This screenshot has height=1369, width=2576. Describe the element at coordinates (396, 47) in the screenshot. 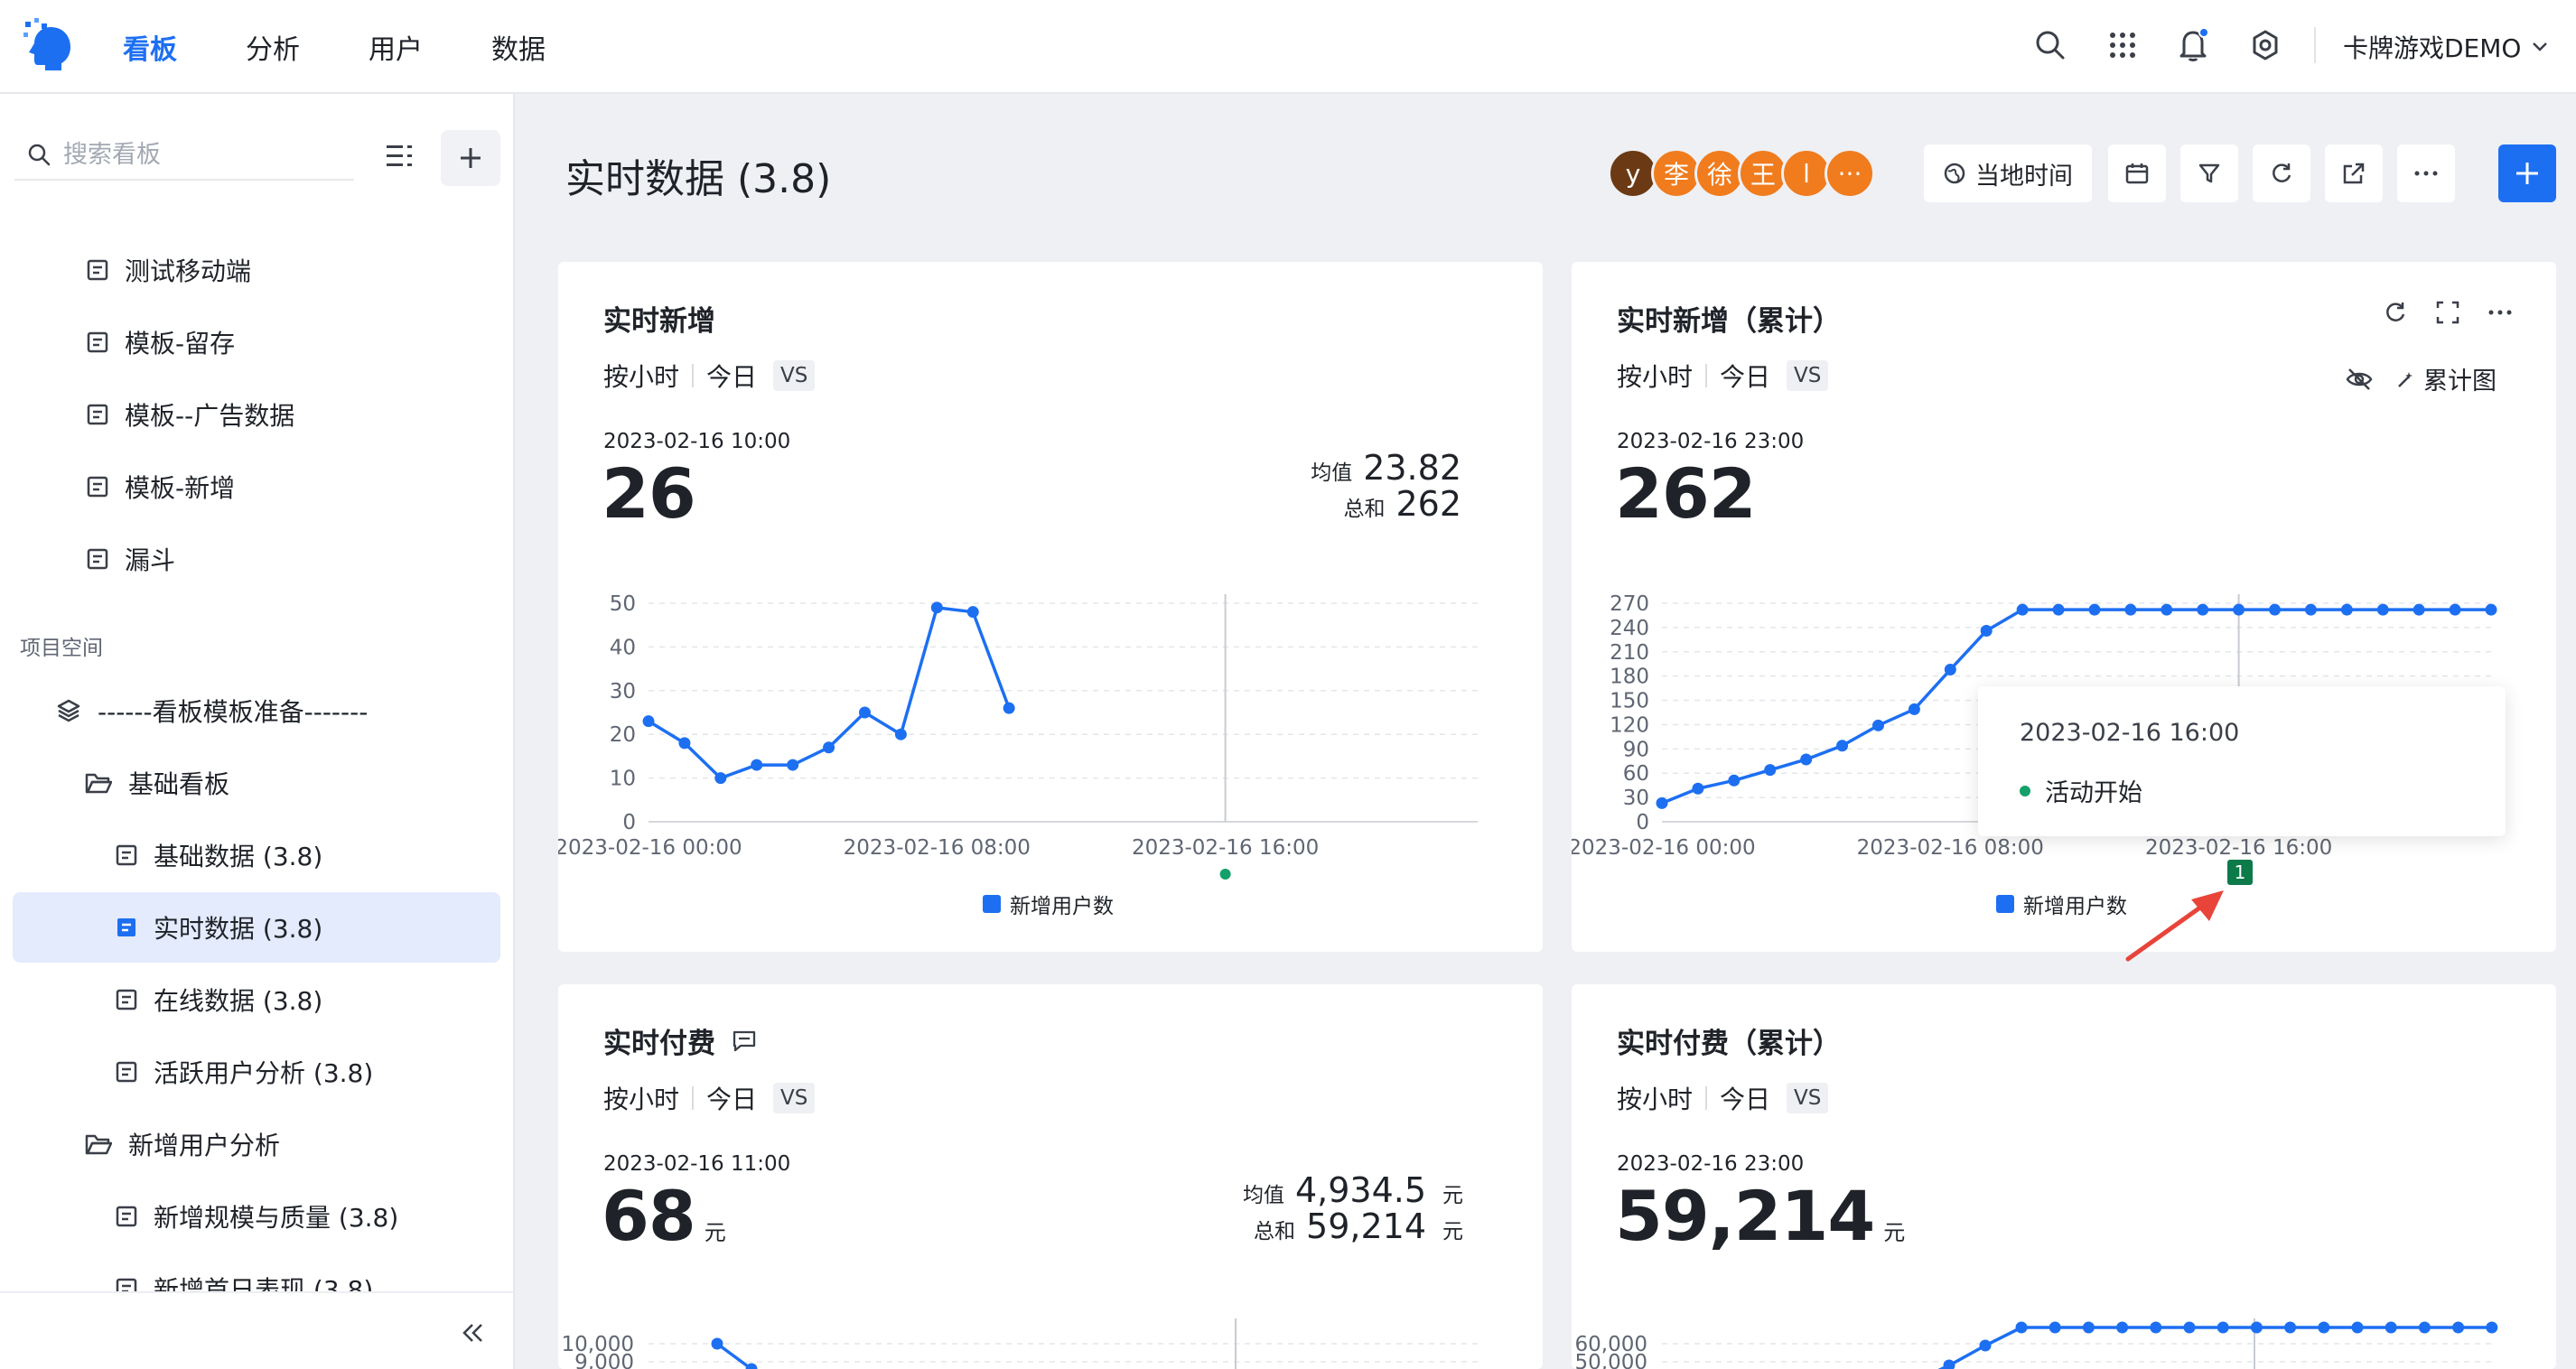

I see `nav-tab-users: 用户` at that location.